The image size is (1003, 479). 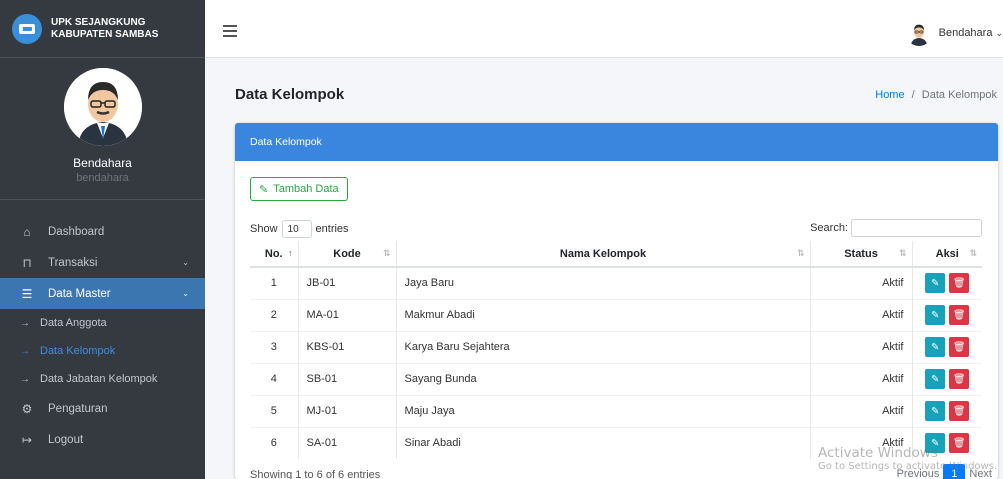 I want to click on search-control: Search:, so click(x=896, y=228).